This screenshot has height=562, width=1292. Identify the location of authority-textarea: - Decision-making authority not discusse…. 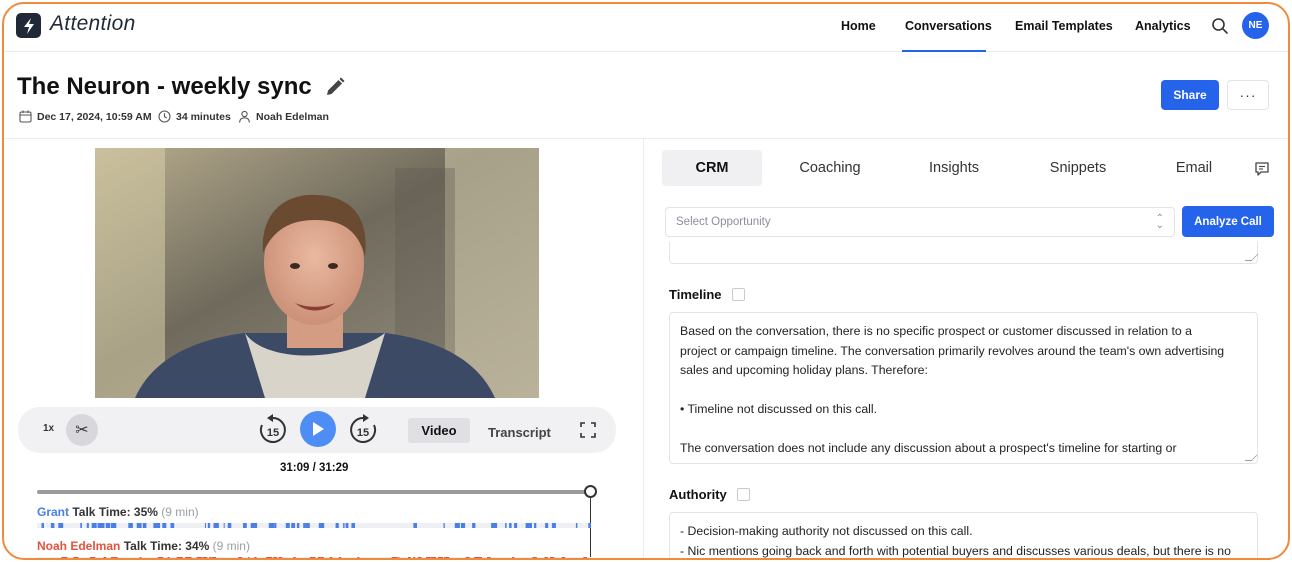
(963, 535).